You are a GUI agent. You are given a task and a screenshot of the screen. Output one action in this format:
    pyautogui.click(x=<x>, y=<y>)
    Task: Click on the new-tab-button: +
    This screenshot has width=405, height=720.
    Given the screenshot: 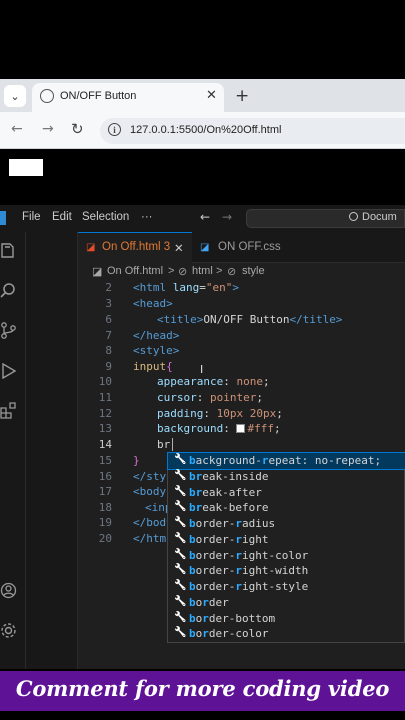 What is the action you would take?
    pyautogui.click(x=242, y=96)
    